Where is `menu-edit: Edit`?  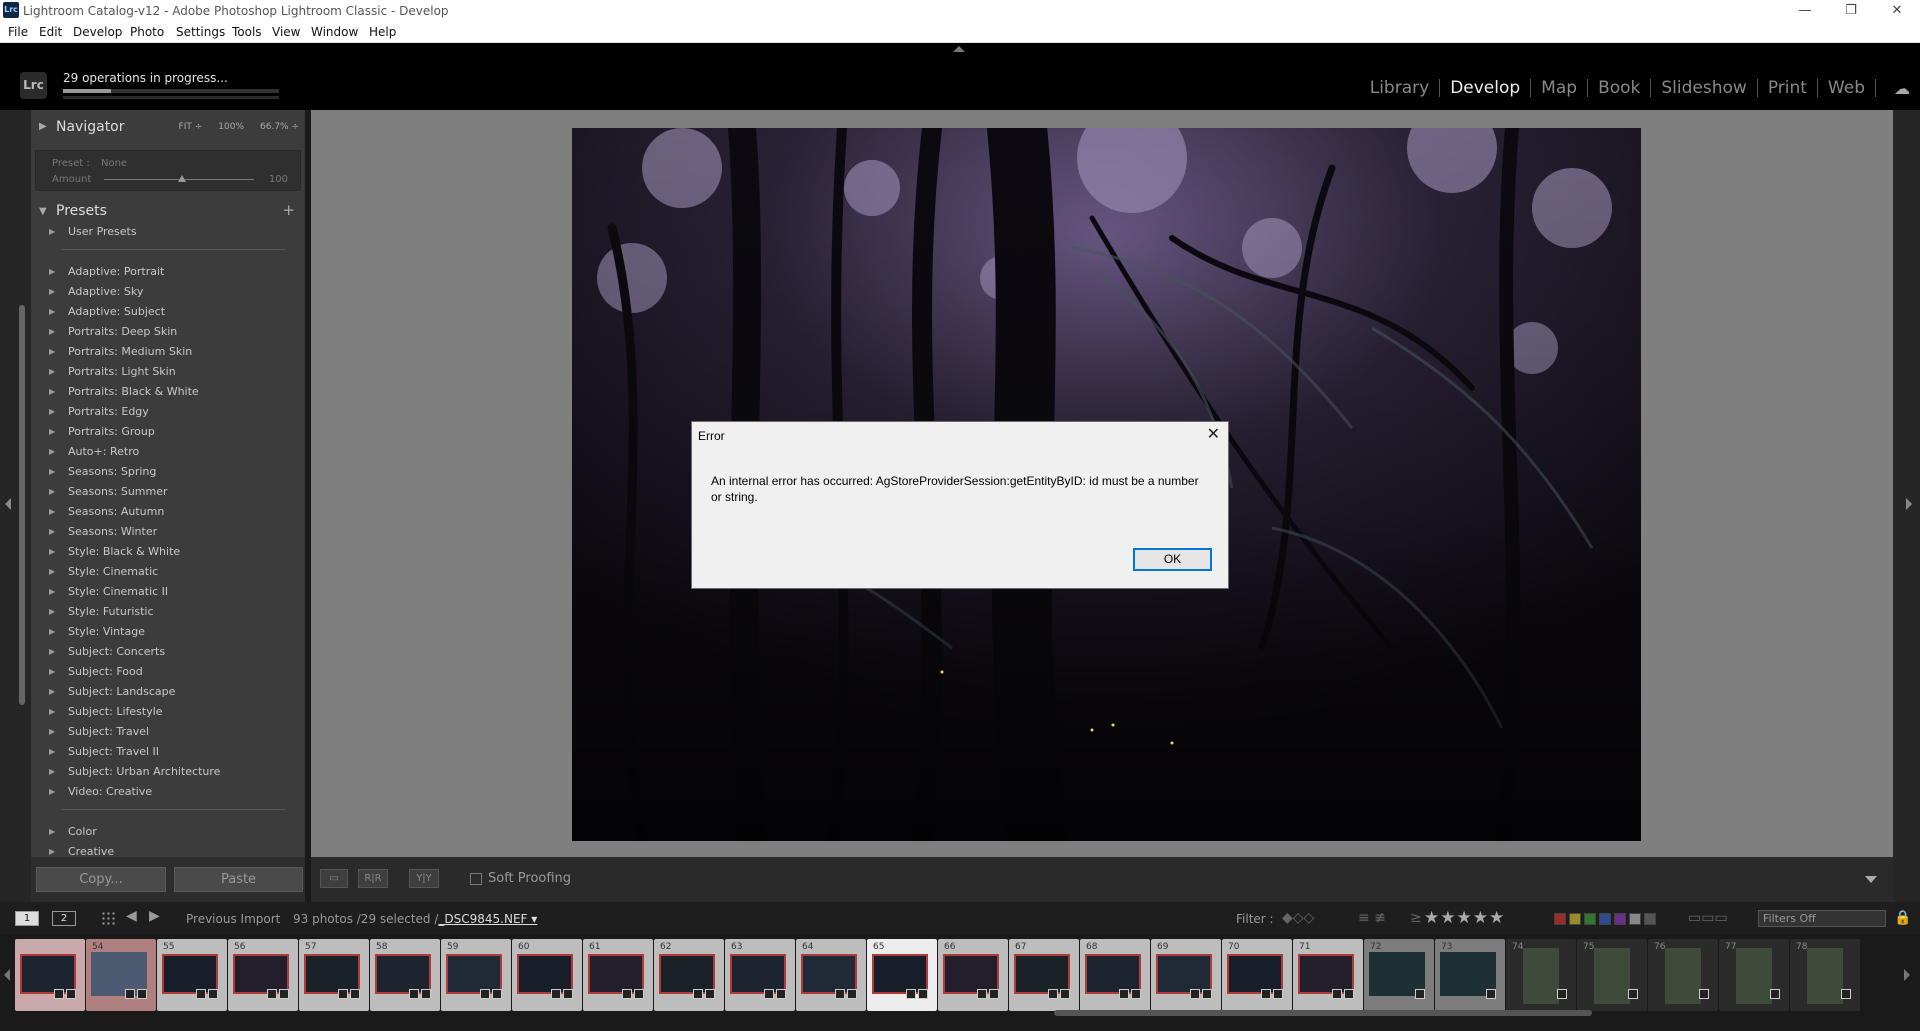
menu-edit: Edit is located at coordinates (50, 32).